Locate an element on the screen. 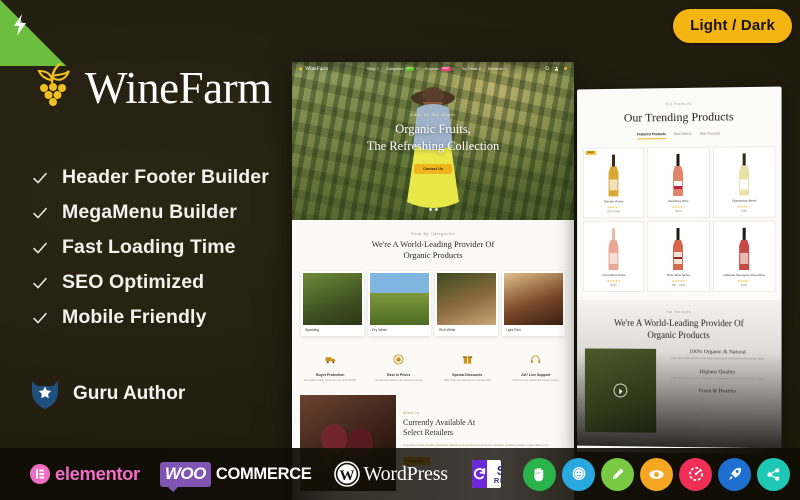  slider-revolution-text: SLIDER REVOLUTION is located at coordinates (494, 474).